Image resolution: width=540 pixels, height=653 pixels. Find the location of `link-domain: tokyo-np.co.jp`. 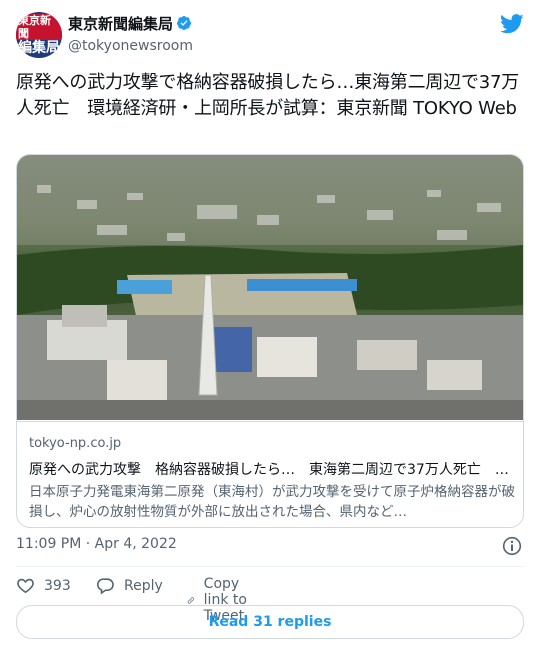

link-domain: tokyo-np.co.jp is located at coordinates (75, 443).